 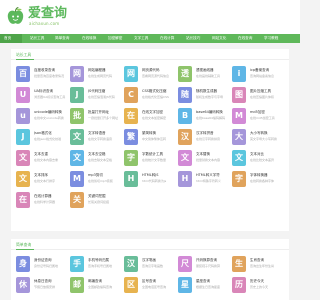 I want to click on tool-title: 汉字转拼音, so click(x=205, y=133).